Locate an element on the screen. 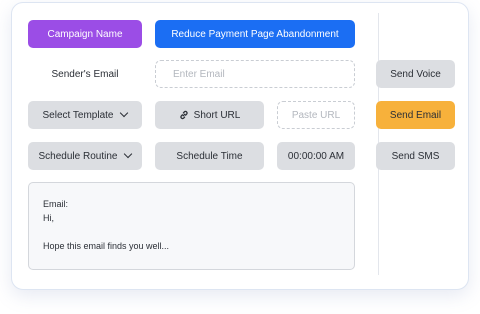  sender-email-label: Sender's Email is located at coordinates (85, 74).